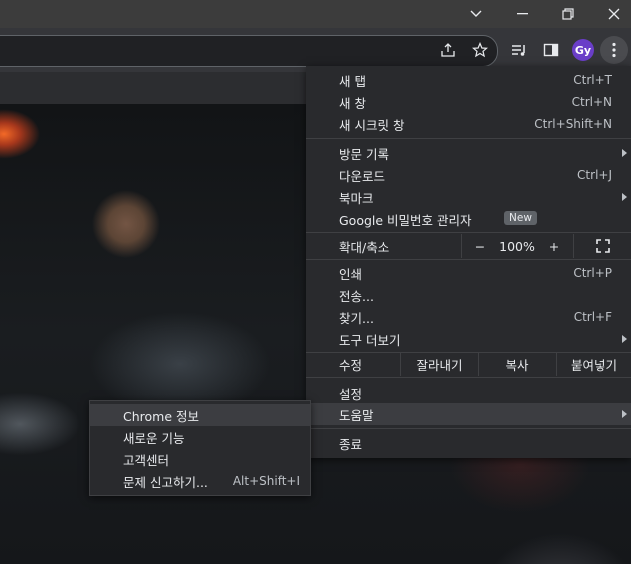 The height and width of the screenshot is (564, 631). Describe the element at coordinates (468, 393) in the screenshot. I see `menu-item-settings: 설정` at that location.